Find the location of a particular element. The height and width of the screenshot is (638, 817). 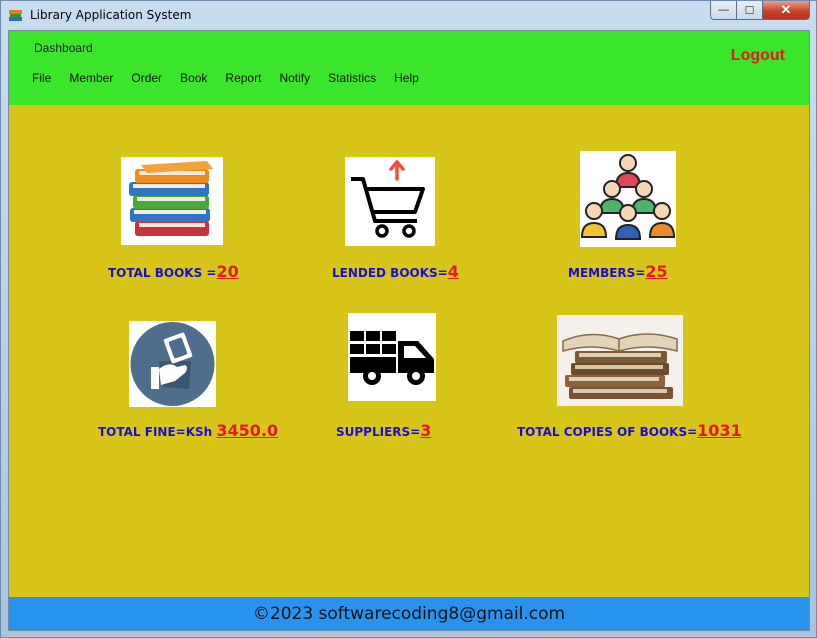

menu-member: Member is located at coordinates (91, 78).